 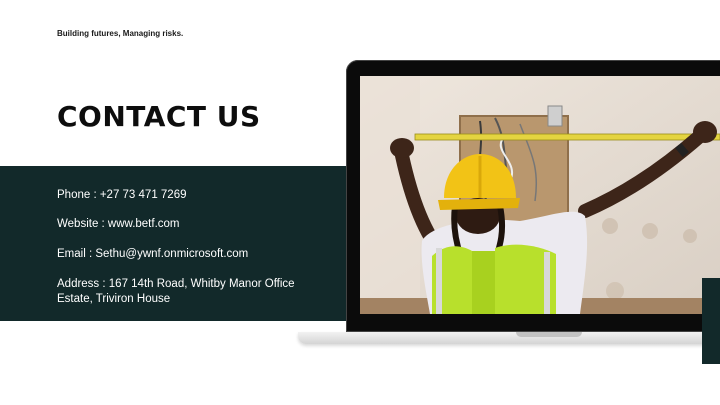 What do you see at coordinates (118, 224) in the screenshot?
I see `website-text: Website : www.betf.com` at bounding box center [118, 224].